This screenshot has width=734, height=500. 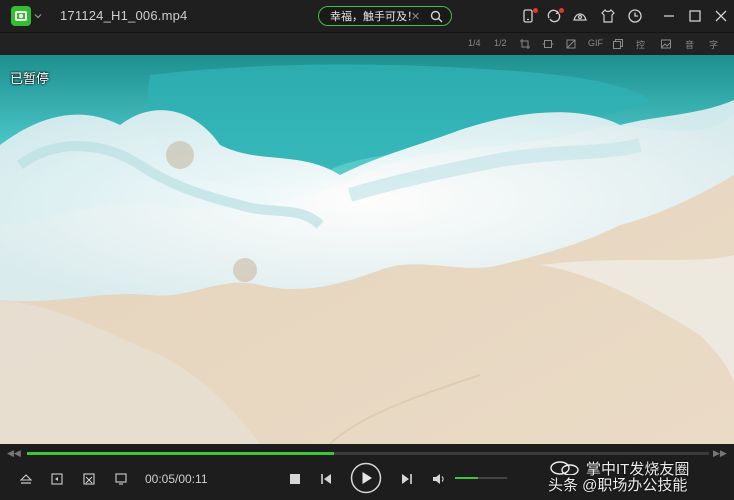 I want to click on clear-search-icon: ✕, so click(x=415, y=16).